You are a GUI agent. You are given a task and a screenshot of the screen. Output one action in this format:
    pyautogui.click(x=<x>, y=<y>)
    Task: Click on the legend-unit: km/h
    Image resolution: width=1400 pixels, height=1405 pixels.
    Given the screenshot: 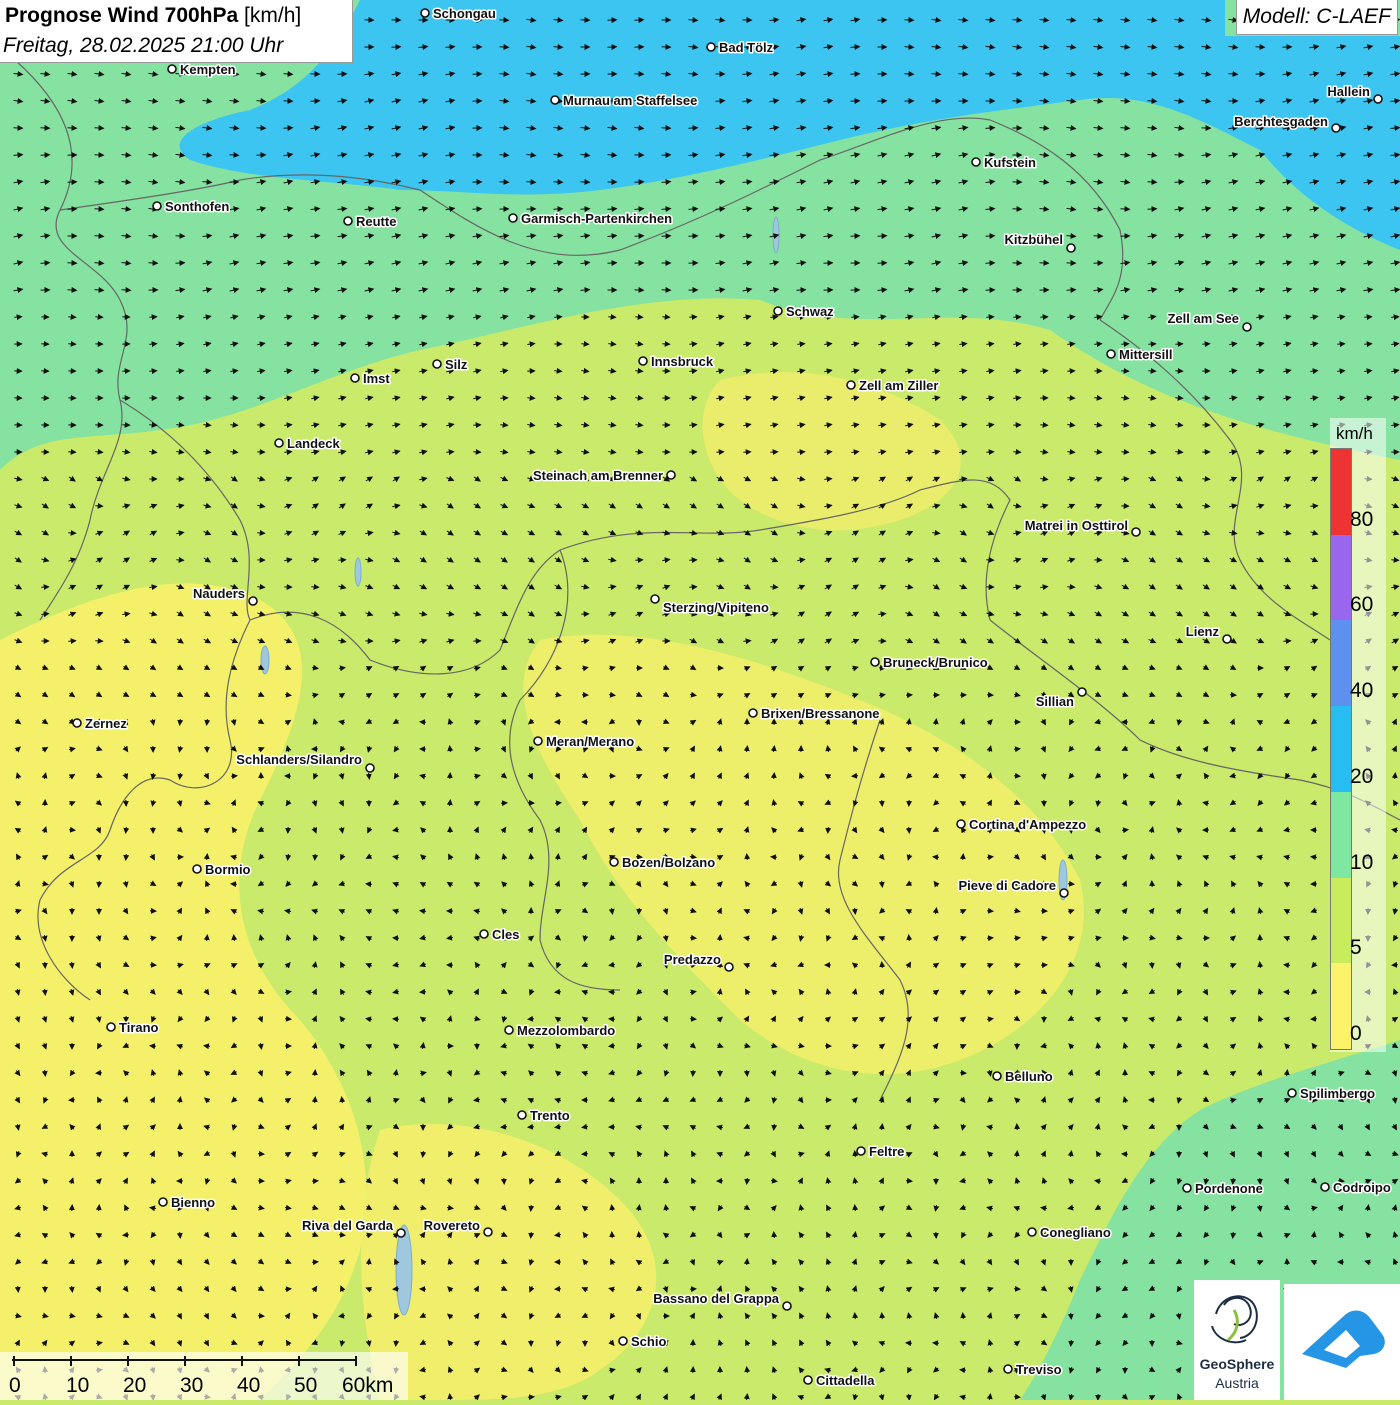 What is the action you would take?
    pyautogui.click(x=1354, y=434)
    